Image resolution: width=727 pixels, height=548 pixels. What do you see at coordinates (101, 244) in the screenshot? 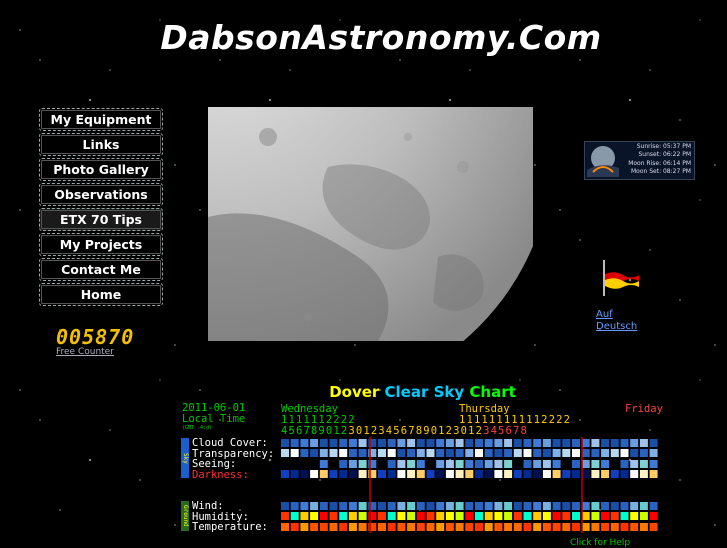
I see `nav-my-projects: My Projects` at bounding box center [101, 244].